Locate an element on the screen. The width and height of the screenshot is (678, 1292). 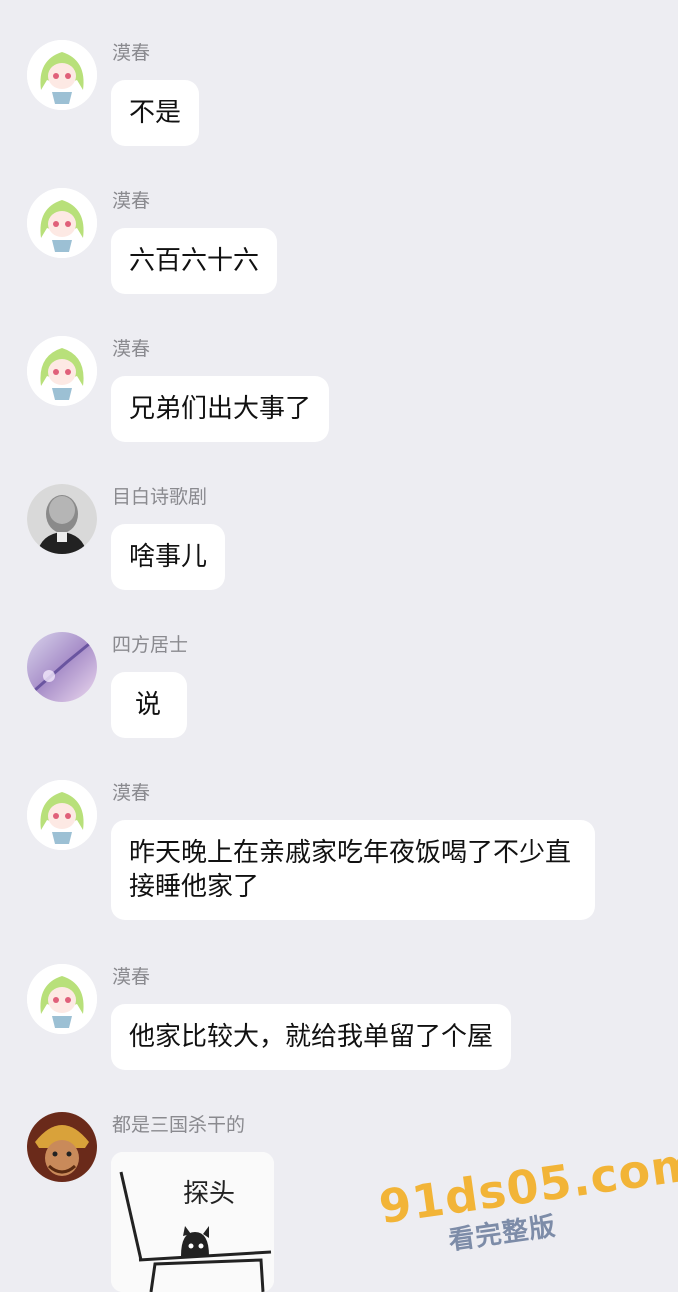
sticker-caption: 探头 is located at coordinates (209, 1194).